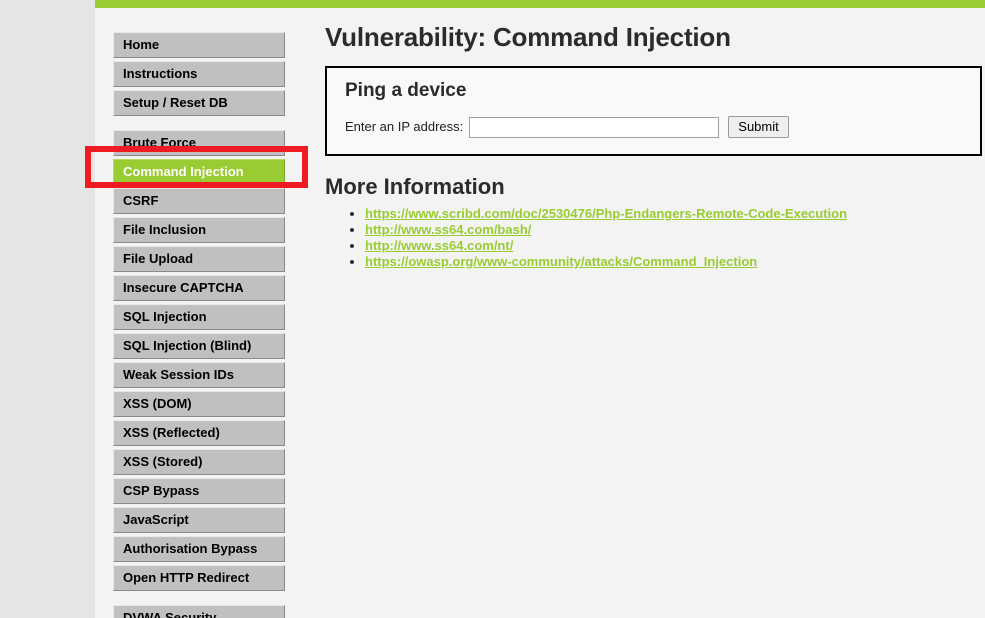 The height and width of the screenshot is (618, 985). What do you see at coordinates (448, 229) in the screenshot?
I see `reference-link-ss64-bash: http://www.ss64.com/bash/` at bounding box center [448, 229].